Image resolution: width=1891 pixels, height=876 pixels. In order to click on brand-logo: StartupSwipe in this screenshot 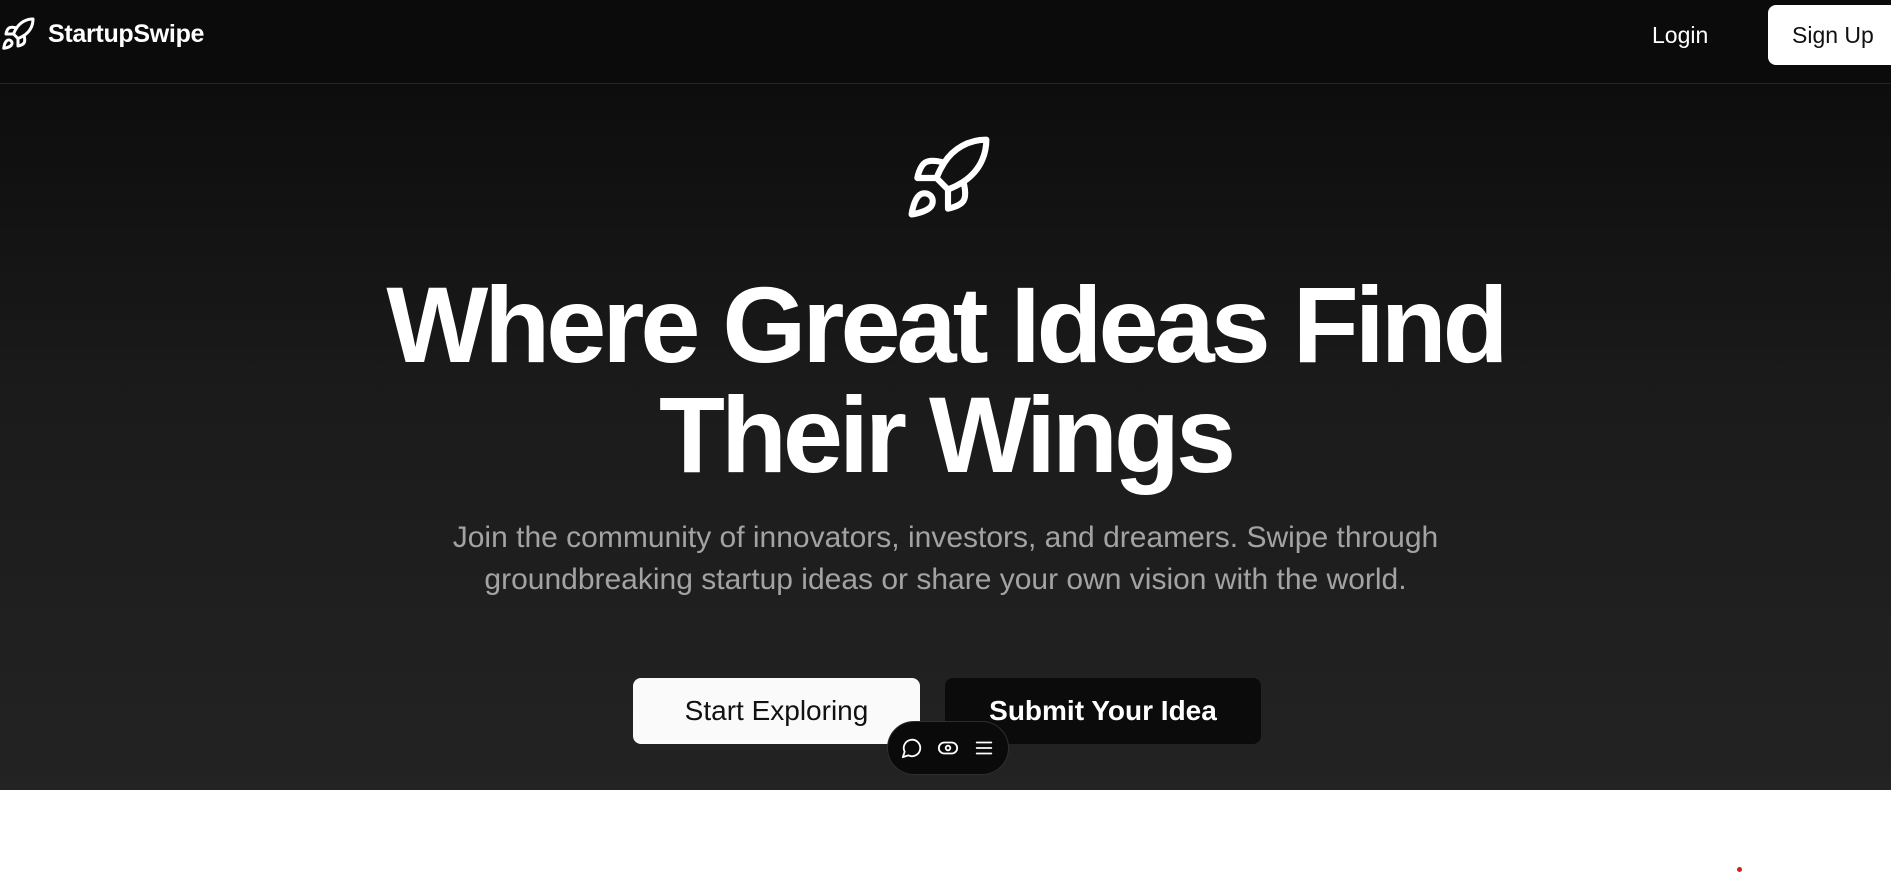, I will do `click(102, 34)`.